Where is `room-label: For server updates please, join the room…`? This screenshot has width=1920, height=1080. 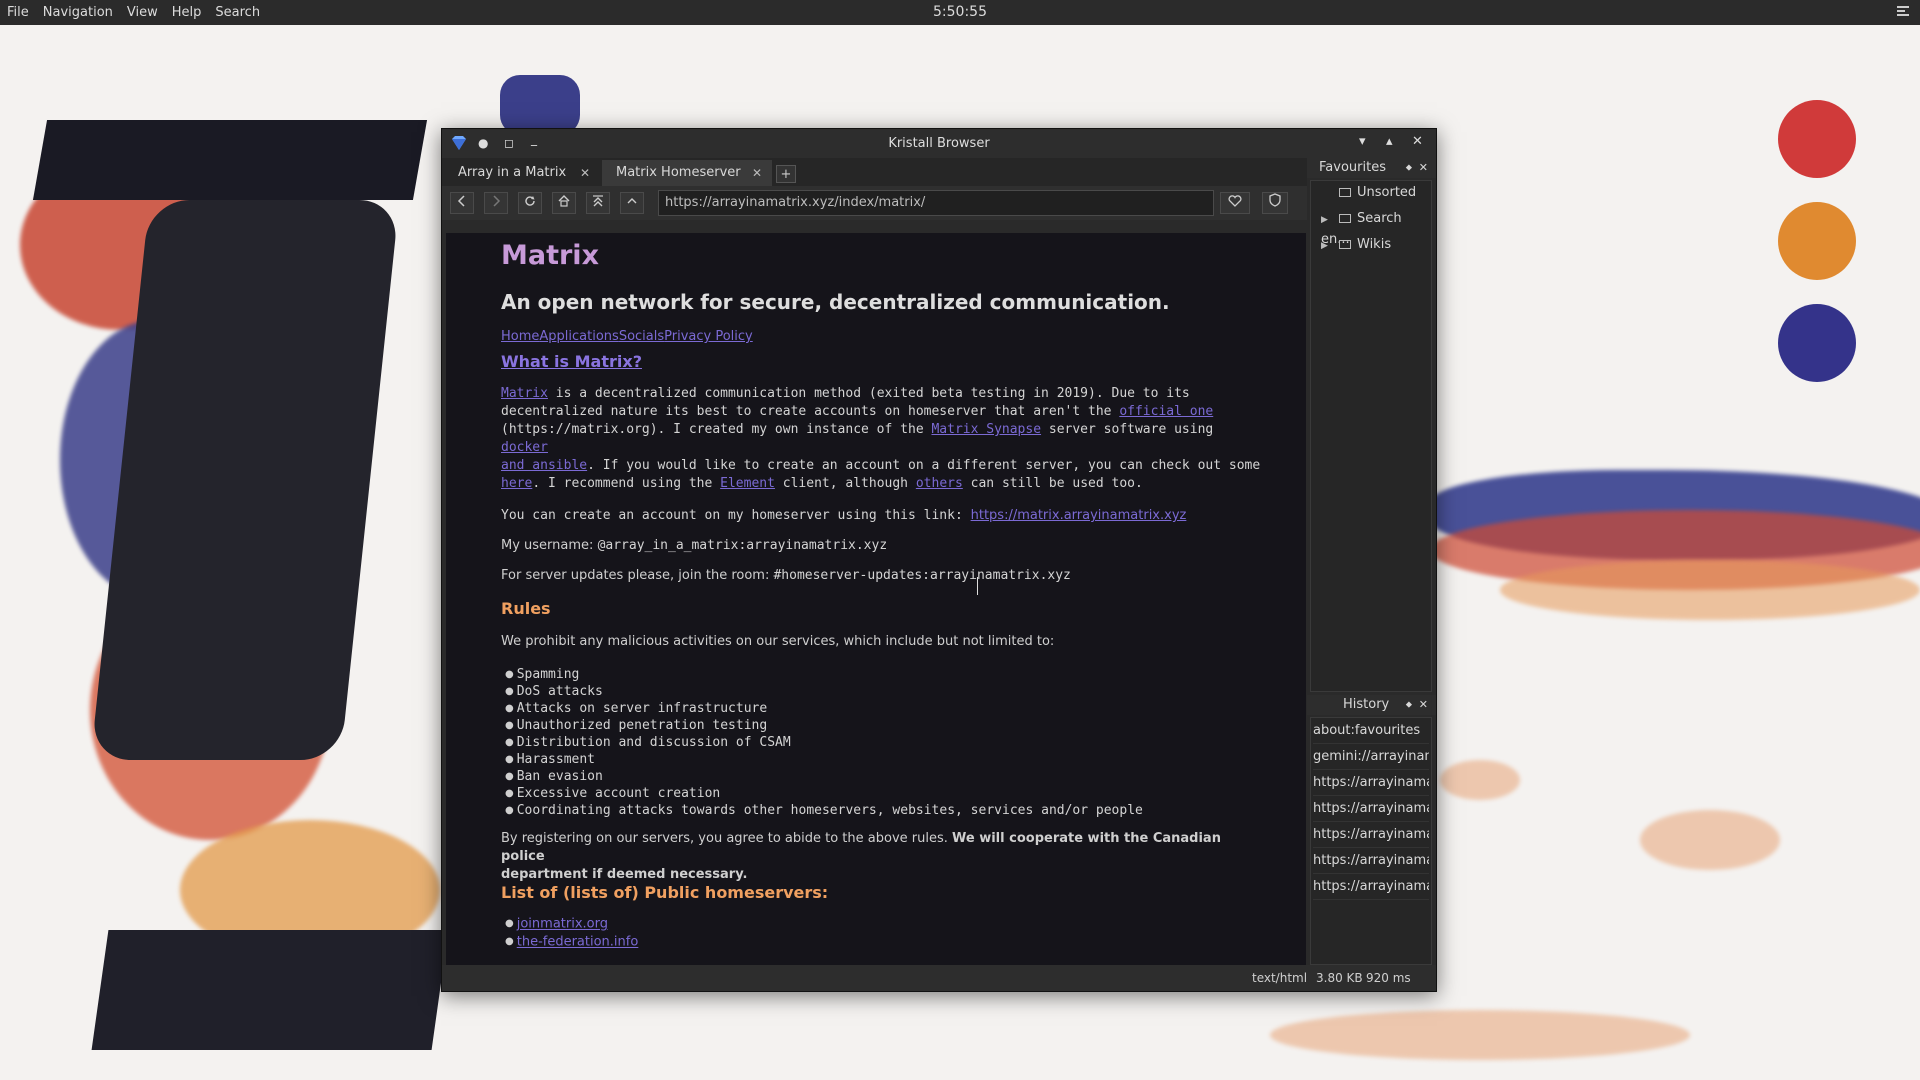 room-label: For server updates please, join the room… is located at coordinates (637, 575).